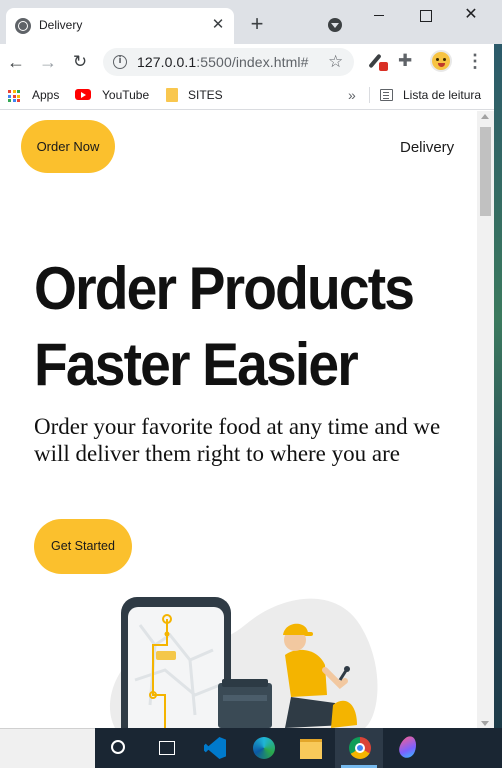  Describe the element at coordinates (425, 15) in the screenshot. I see `maximize-button` at that location.